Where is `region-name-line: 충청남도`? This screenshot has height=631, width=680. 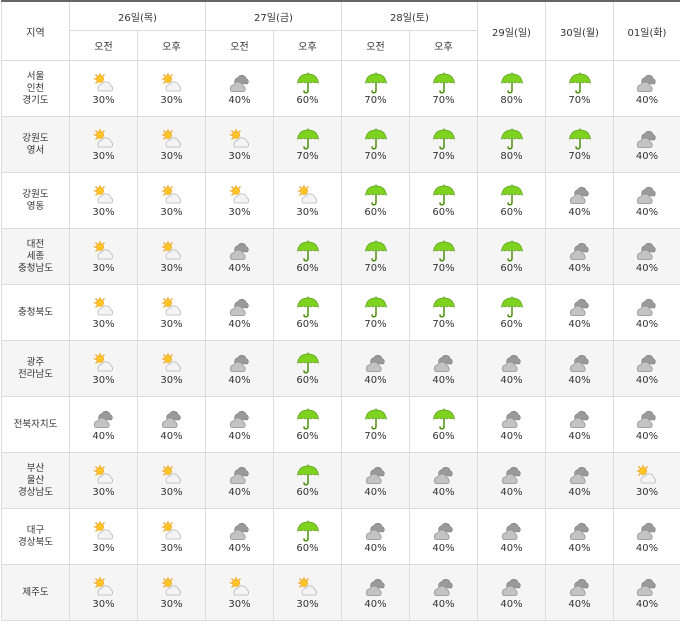 region-name-line: 충청남도 is located at coordinates (35, 268).